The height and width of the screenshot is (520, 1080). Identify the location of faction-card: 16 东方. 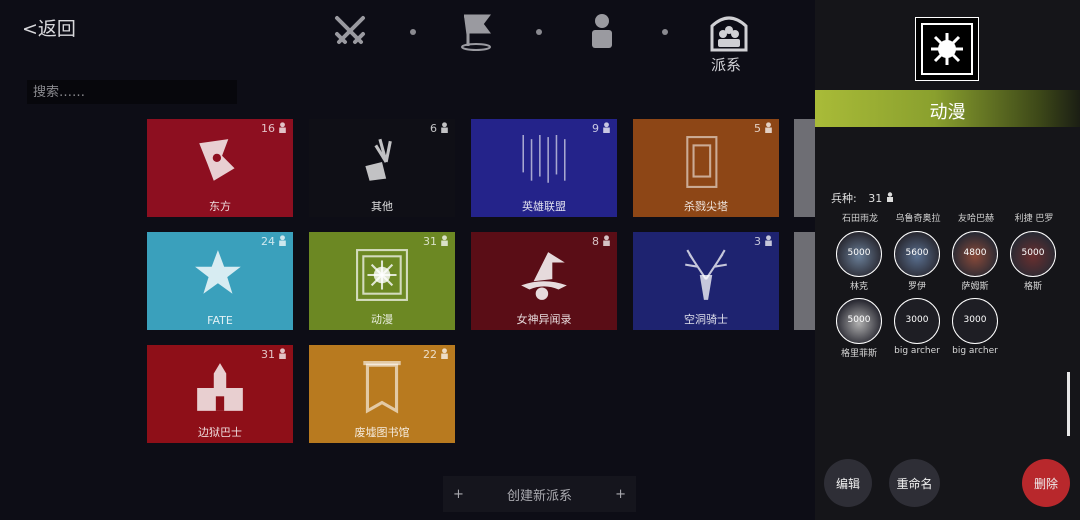
(220, 168).